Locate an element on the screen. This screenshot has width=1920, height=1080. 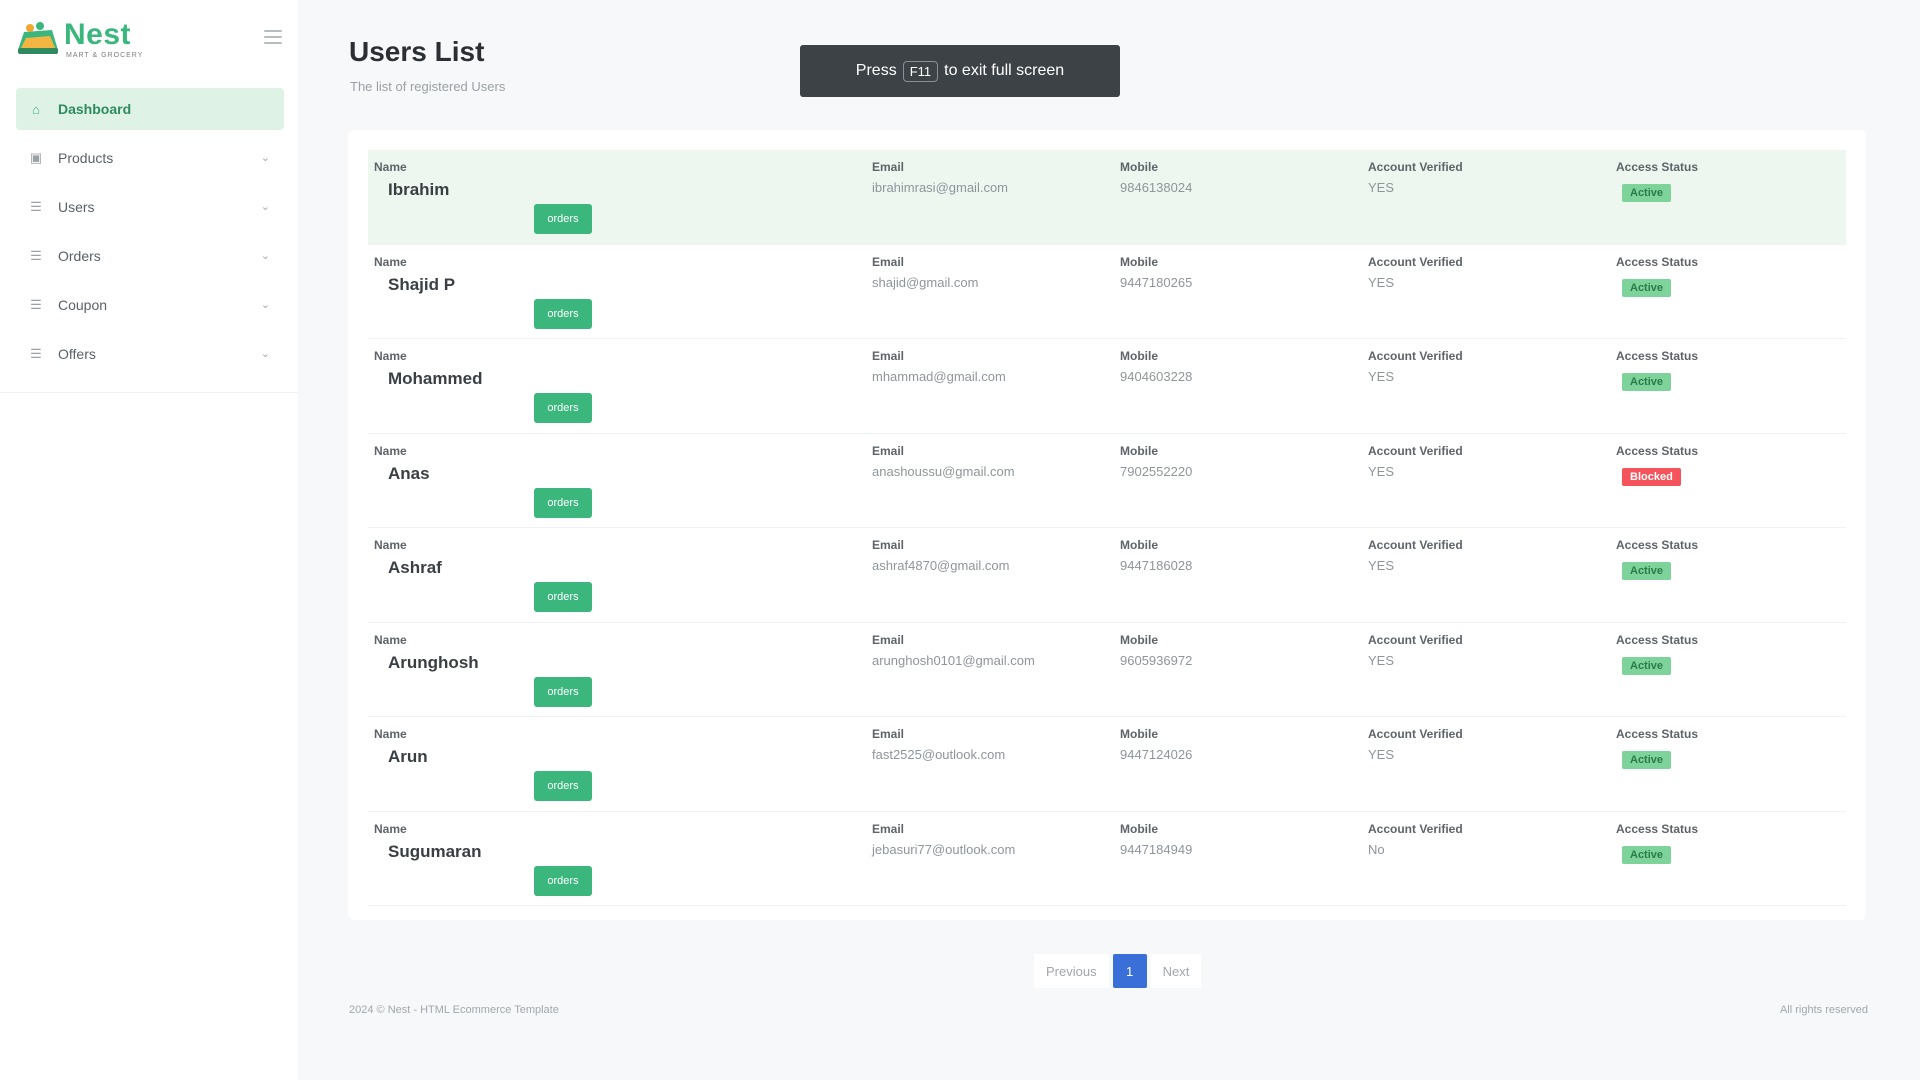
user-name: Mohammed is located at coordinates (435, 378).